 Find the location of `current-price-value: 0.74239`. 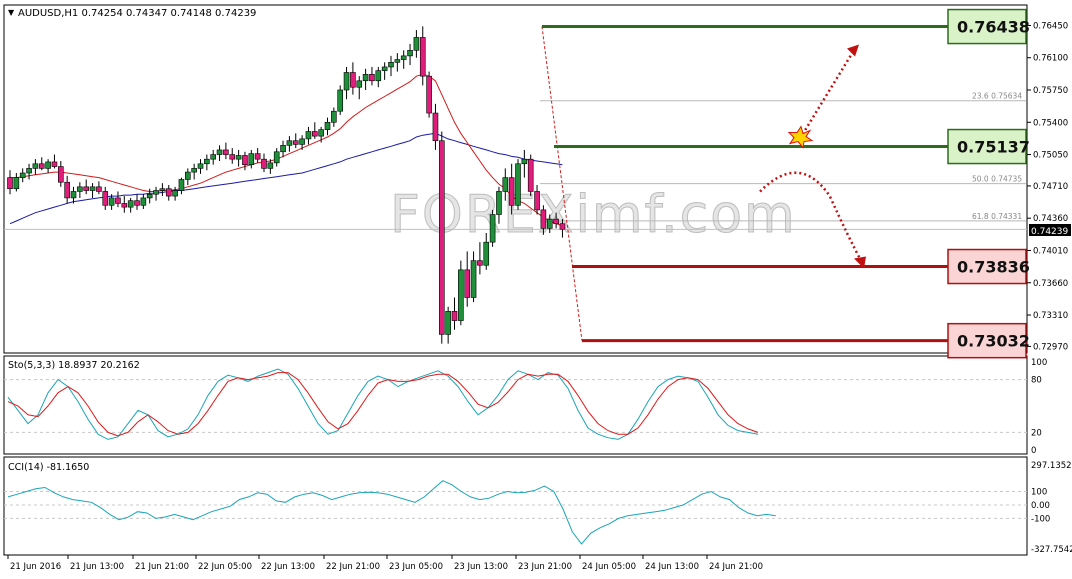

current-price-value: 0.74239 is located at coordinates (1049, 232).